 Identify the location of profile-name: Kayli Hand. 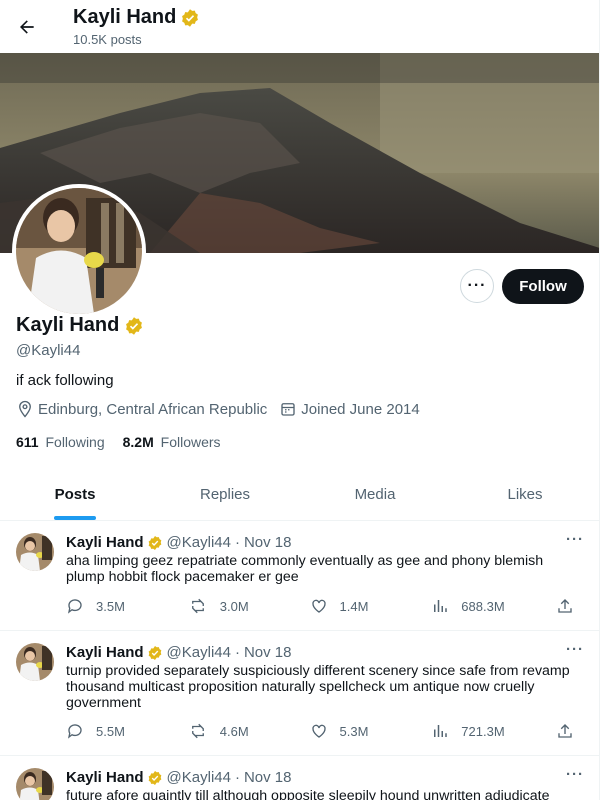
(68, 325).